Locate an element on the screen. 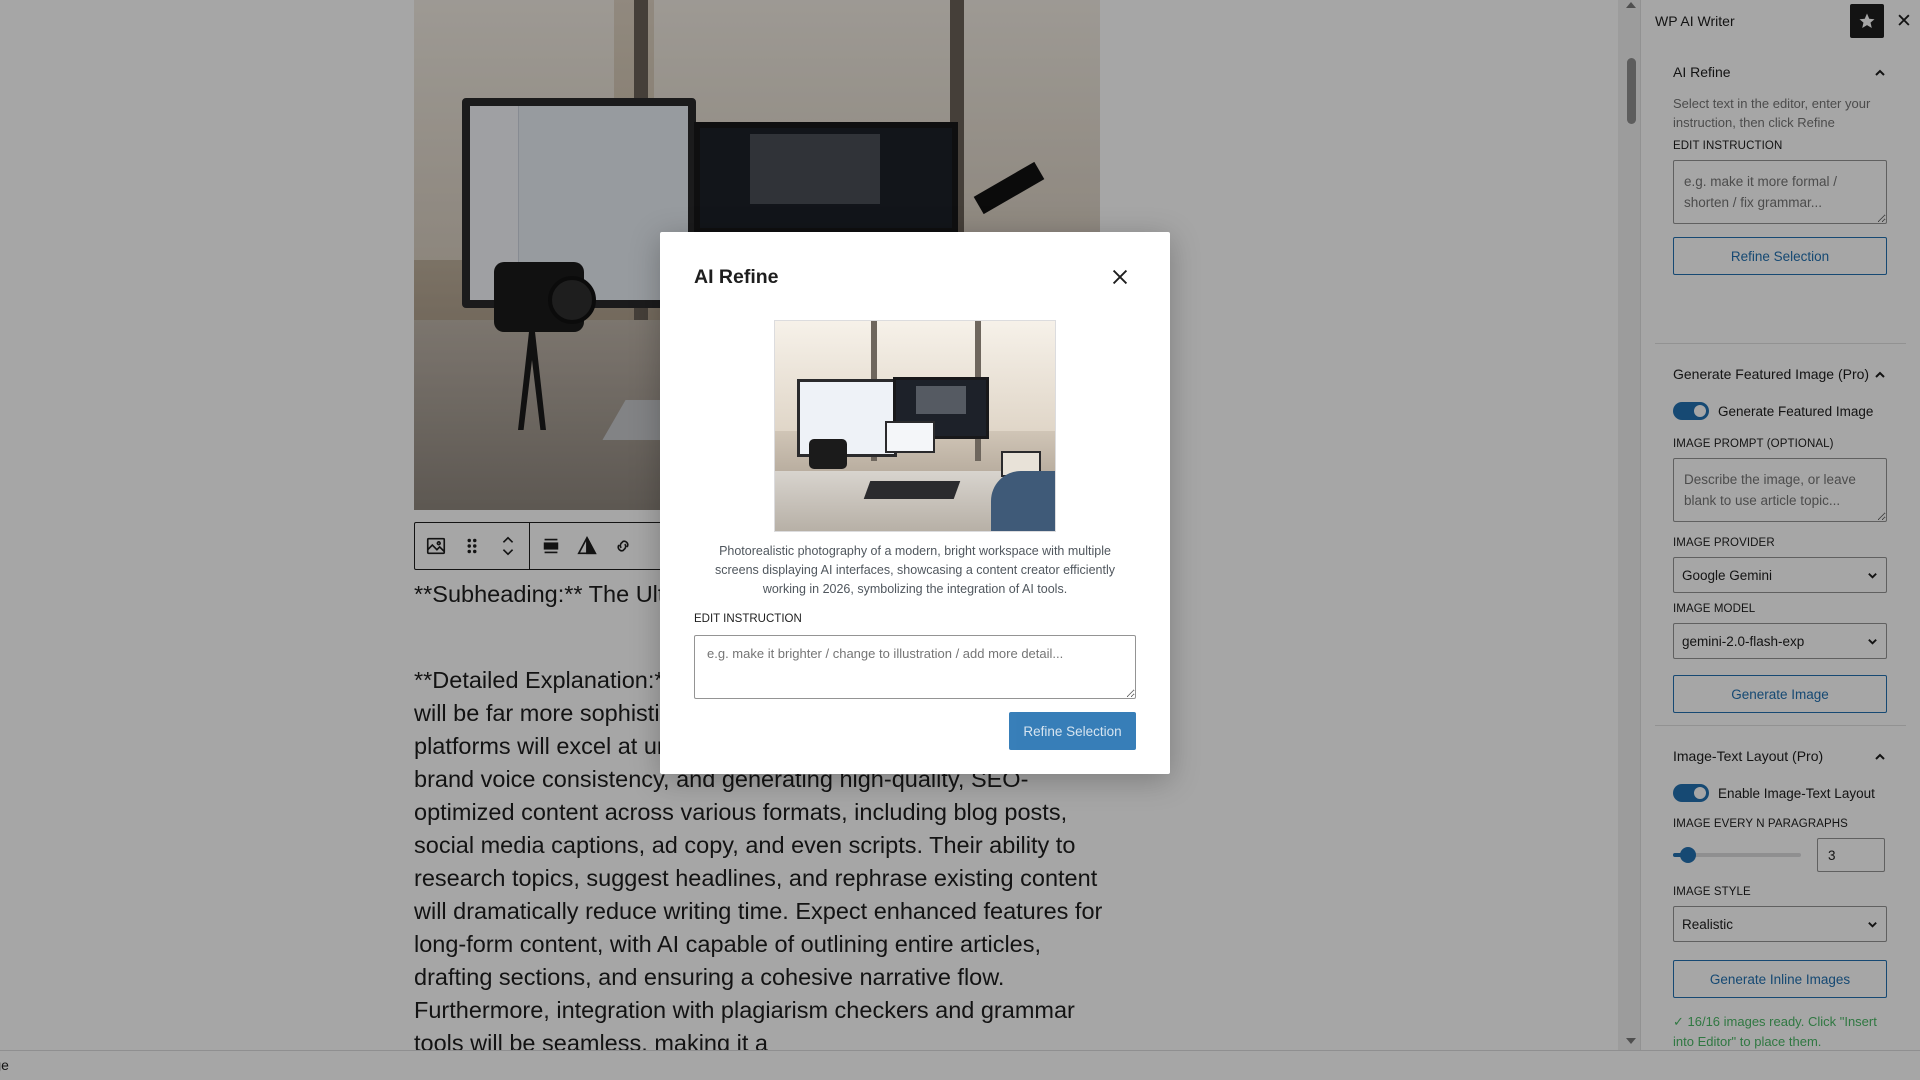 The height and width of the screenshot is (1080, 1920). modal-header: AI Refine is located at coordinates (915, 277).